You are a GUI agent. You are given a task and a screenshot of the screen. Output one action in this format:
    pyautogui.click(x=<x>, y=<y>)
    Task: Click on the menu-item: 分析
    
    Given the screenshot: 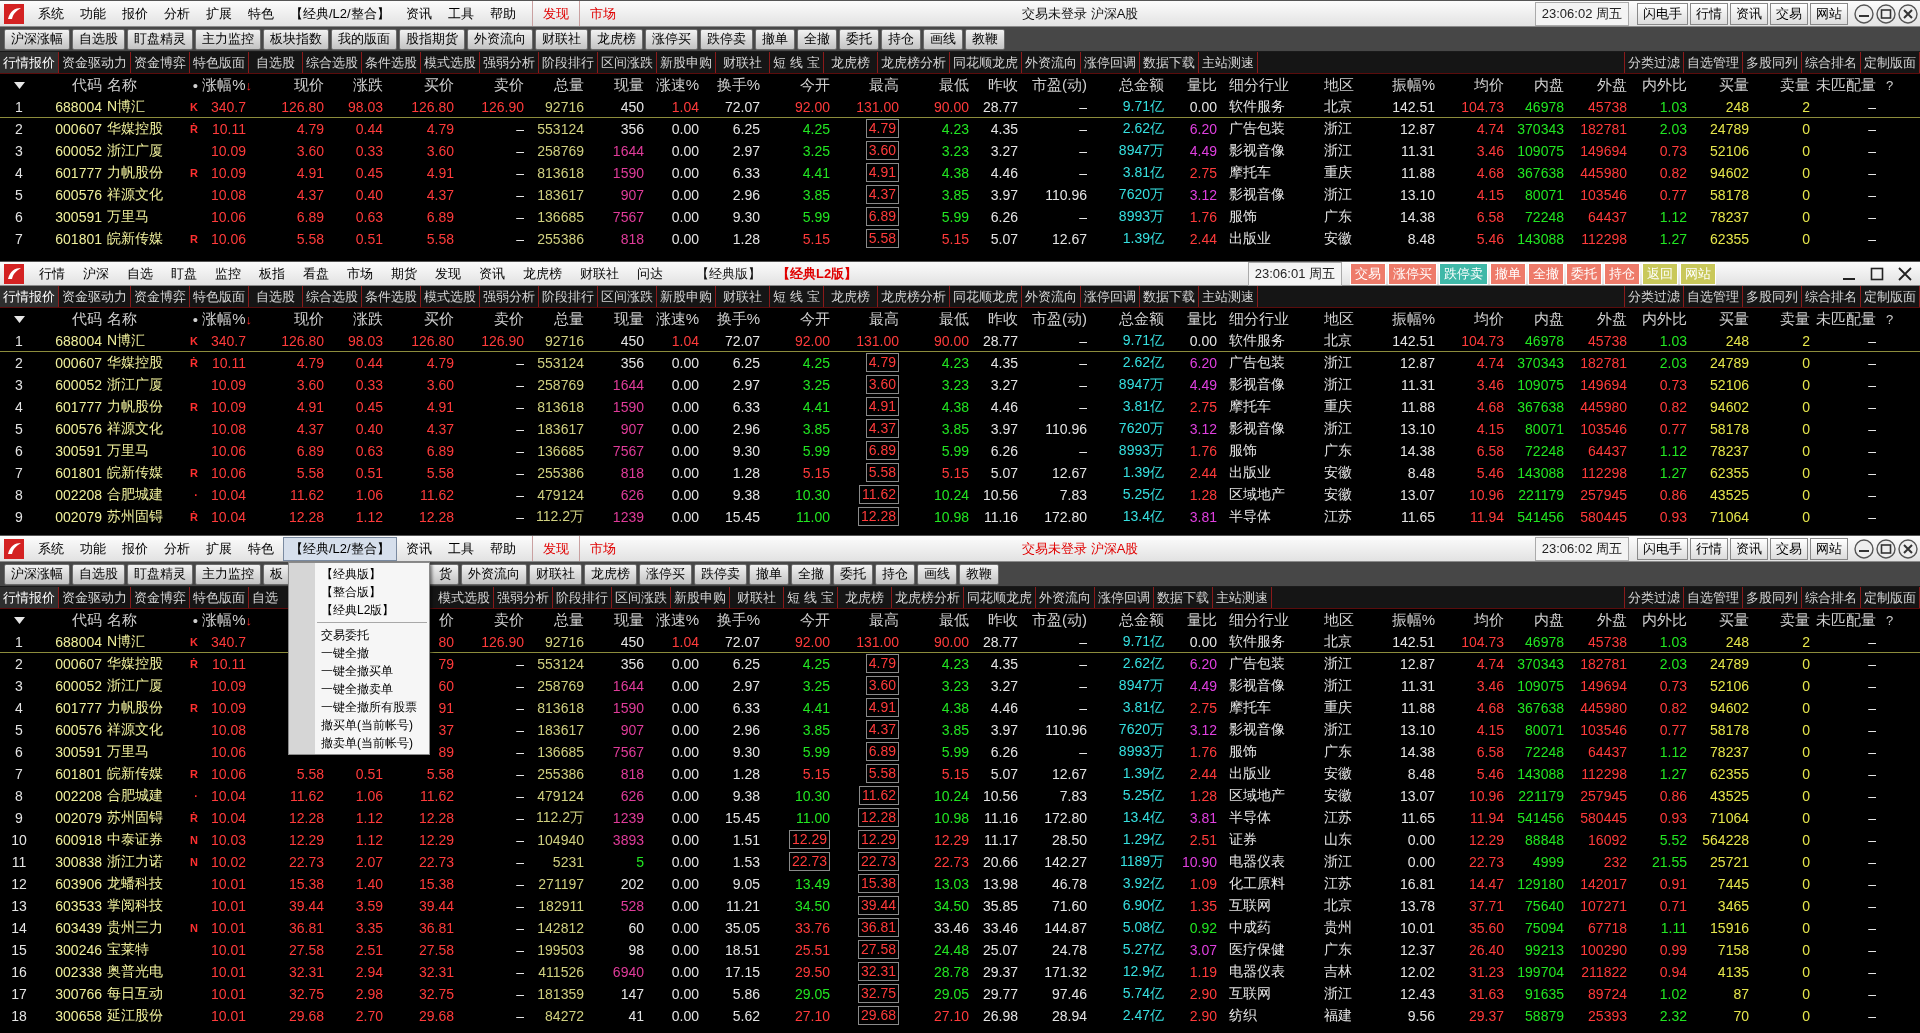 What is the action you would take?
    pyautogui.click(x=177, y=13)
    